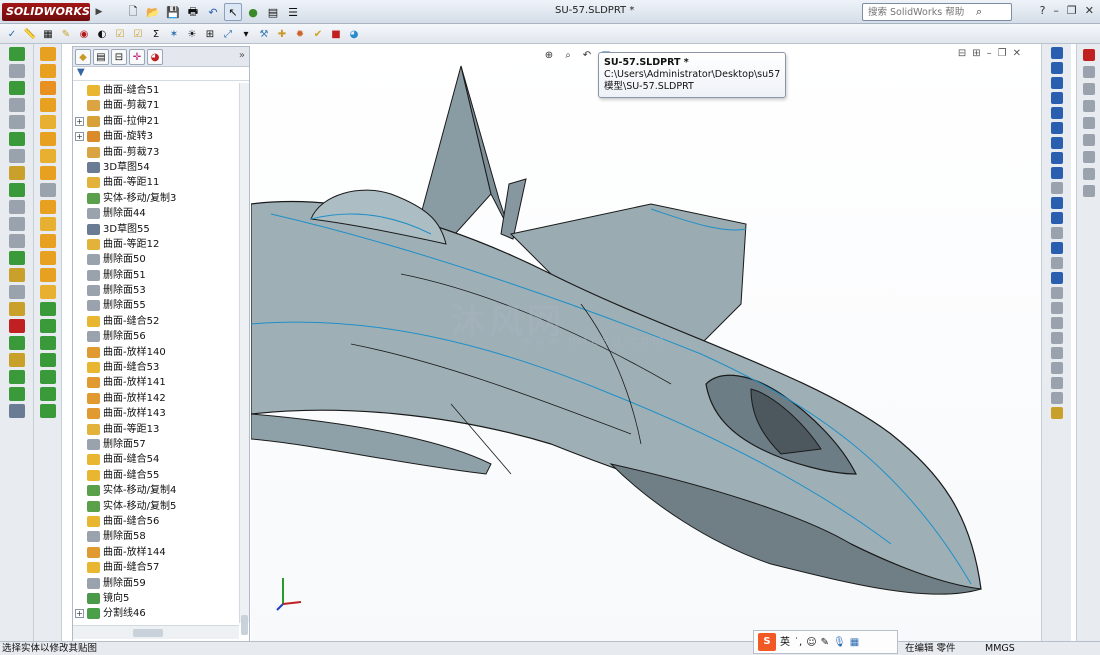  What do you see at coordinates (156, 382) in the screenshot?
I see `tree-item: 曲面-放样141` at bounding box center [156, 382].